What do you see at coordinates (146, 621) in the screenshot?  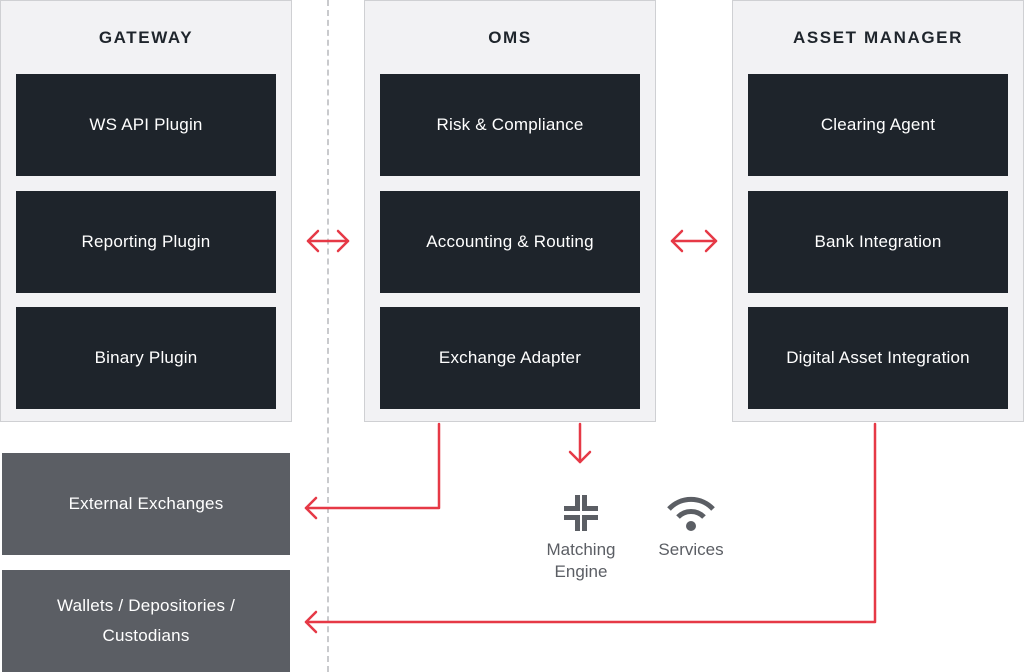 I see `wallets-box: Wallets / Depositories / Custodians` at bounding box center [146, 621].